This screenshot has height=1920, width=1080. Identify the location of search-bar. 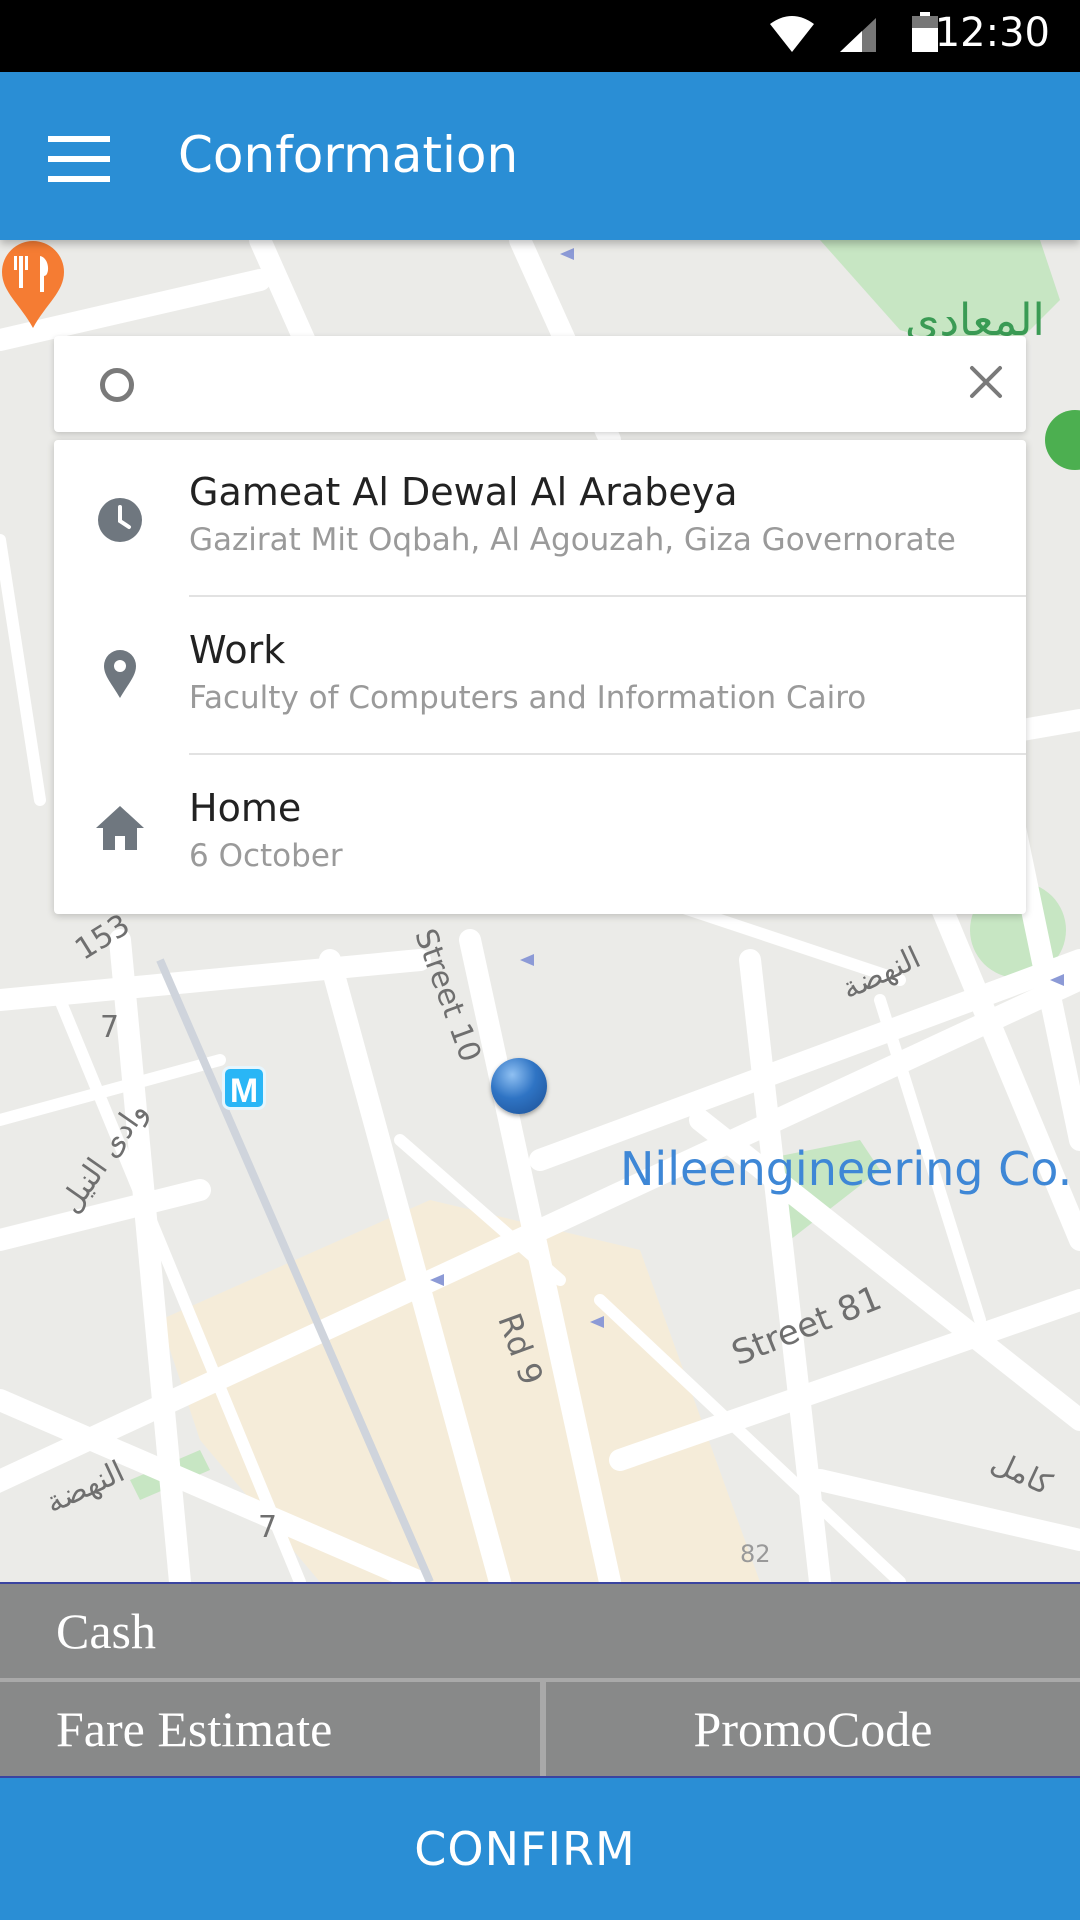
(540, 384).